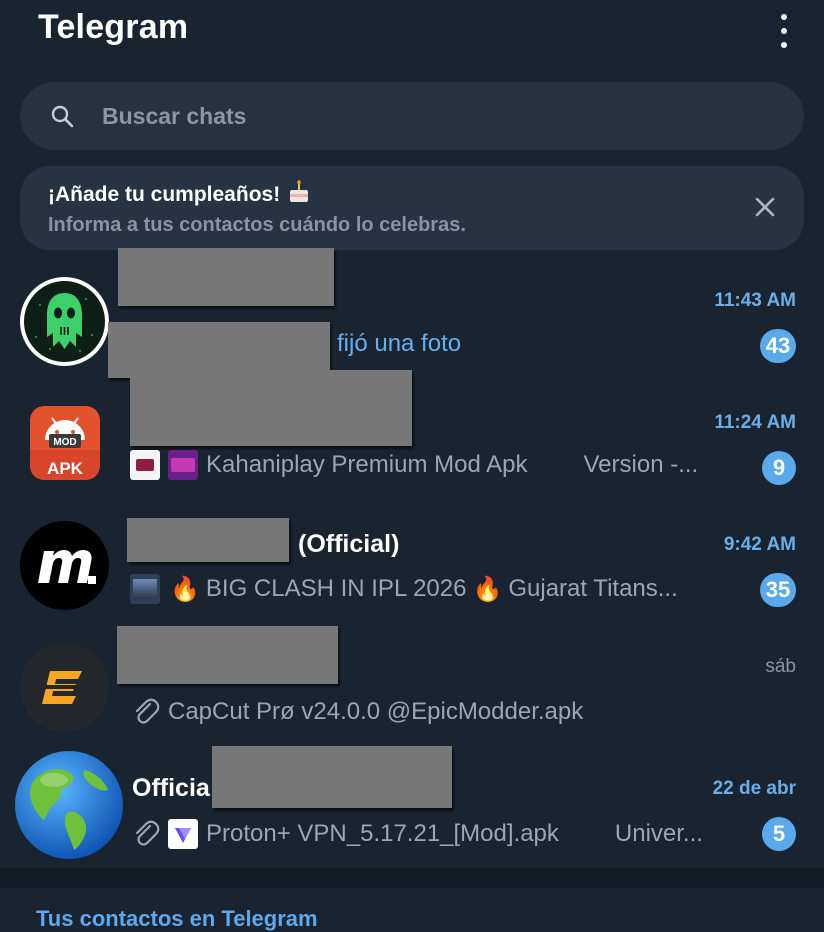 The width and height of the screenshot is (824, 932). Describe the element at coordinates (779, 834) in the screenshot. I see `unread-badge: 5` at that location.